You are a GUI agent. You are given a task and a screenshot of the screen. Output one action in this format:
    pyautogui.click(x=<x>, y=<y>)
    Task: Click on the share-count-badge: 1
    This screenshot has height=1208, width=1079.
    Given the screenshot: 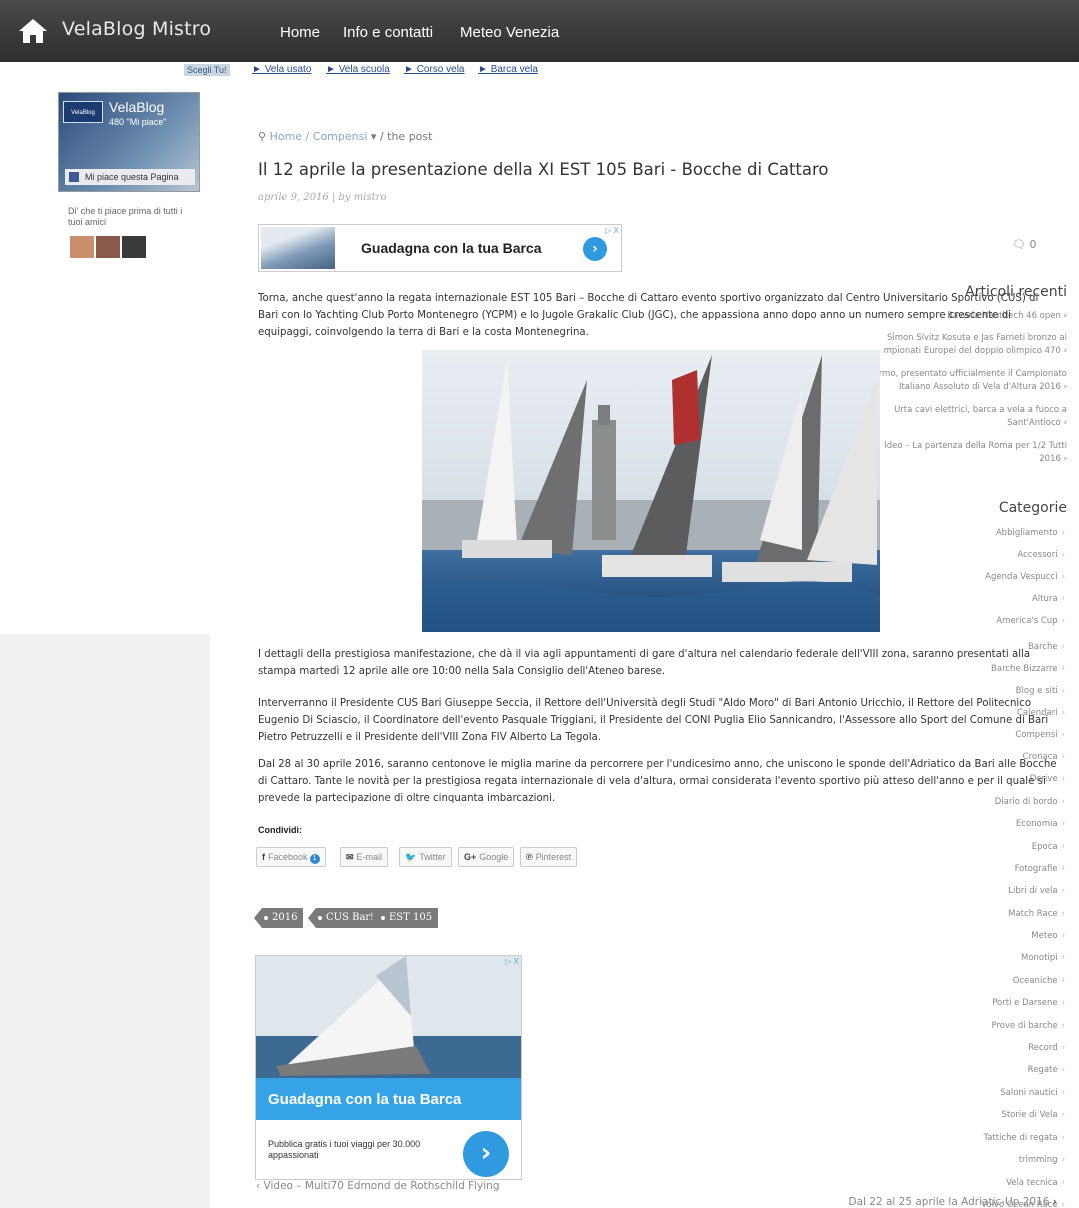 What is the action you would take?
    pyautogui.click(x=314, y=859)
    